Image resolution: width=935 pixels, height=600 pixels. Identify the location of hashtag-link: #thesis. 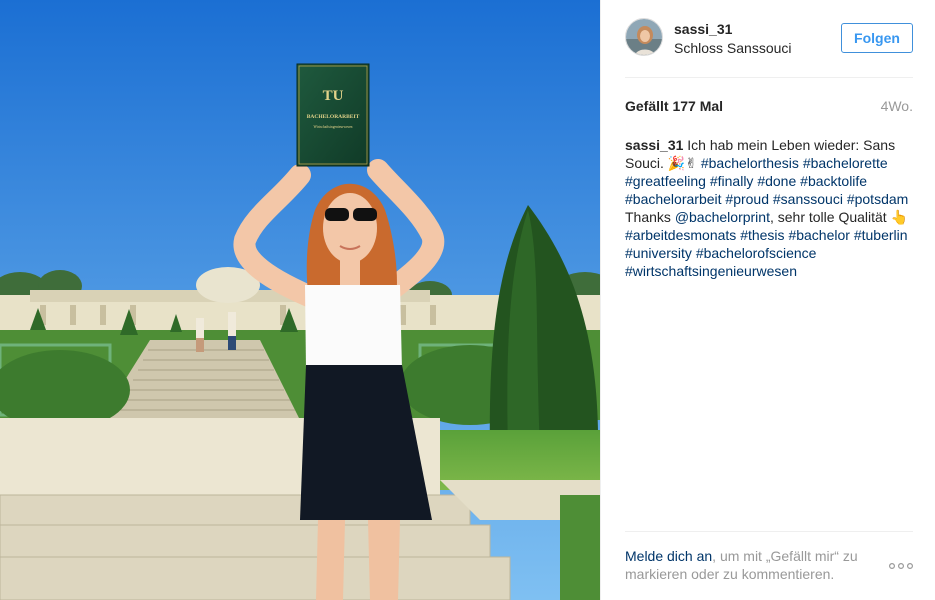
(762, 235).